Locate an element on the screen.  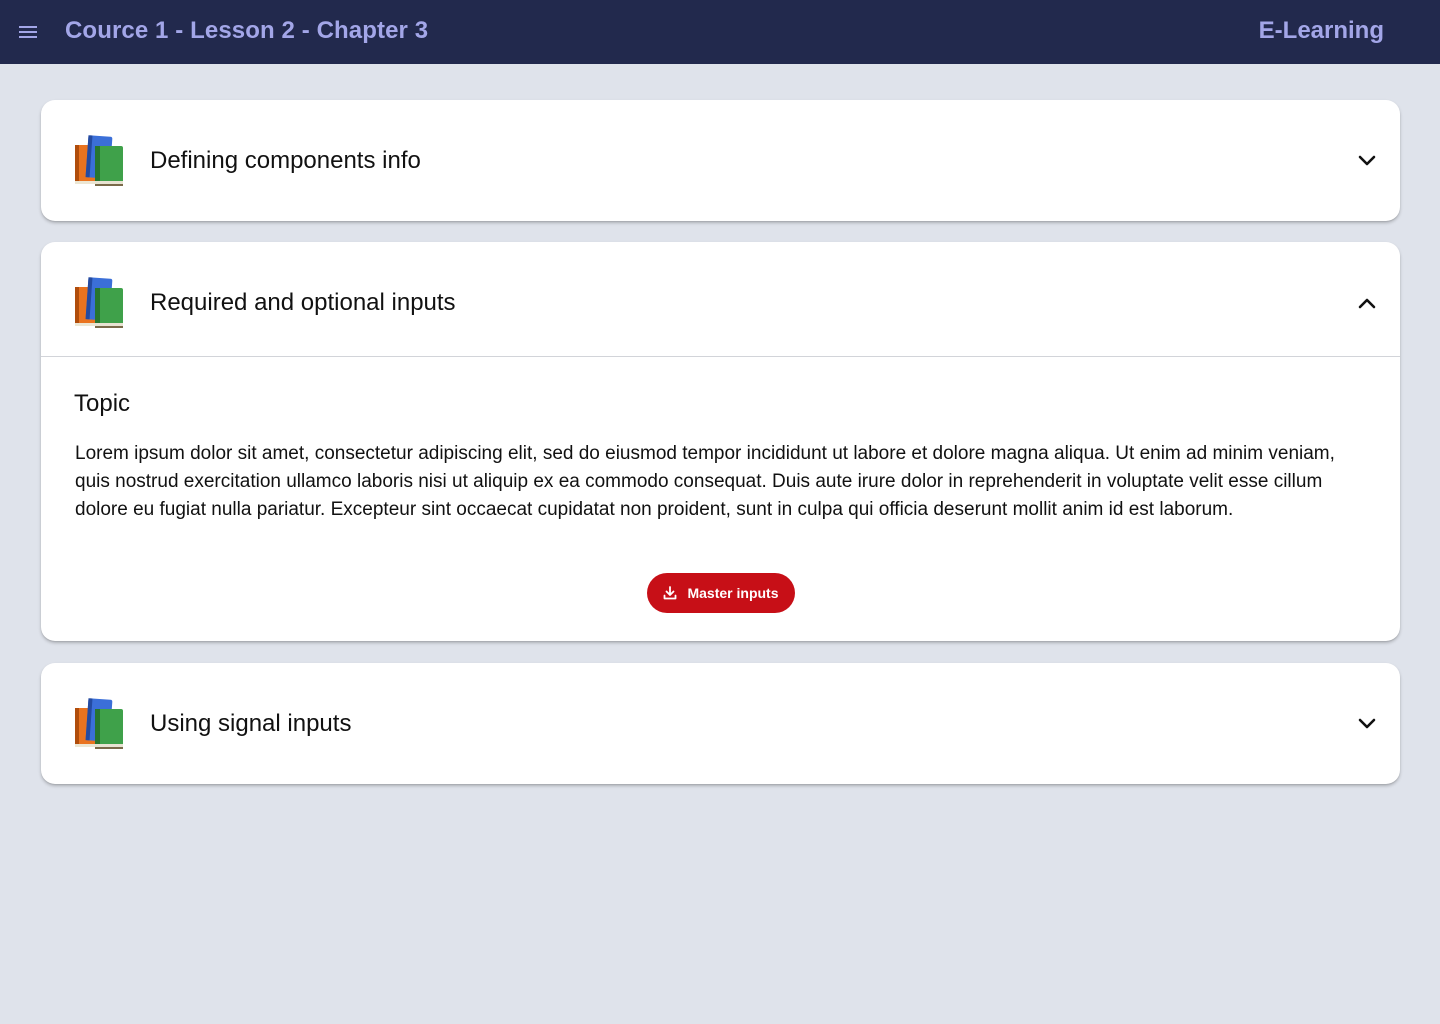
menu-icon is located at coordinates (28, 32).